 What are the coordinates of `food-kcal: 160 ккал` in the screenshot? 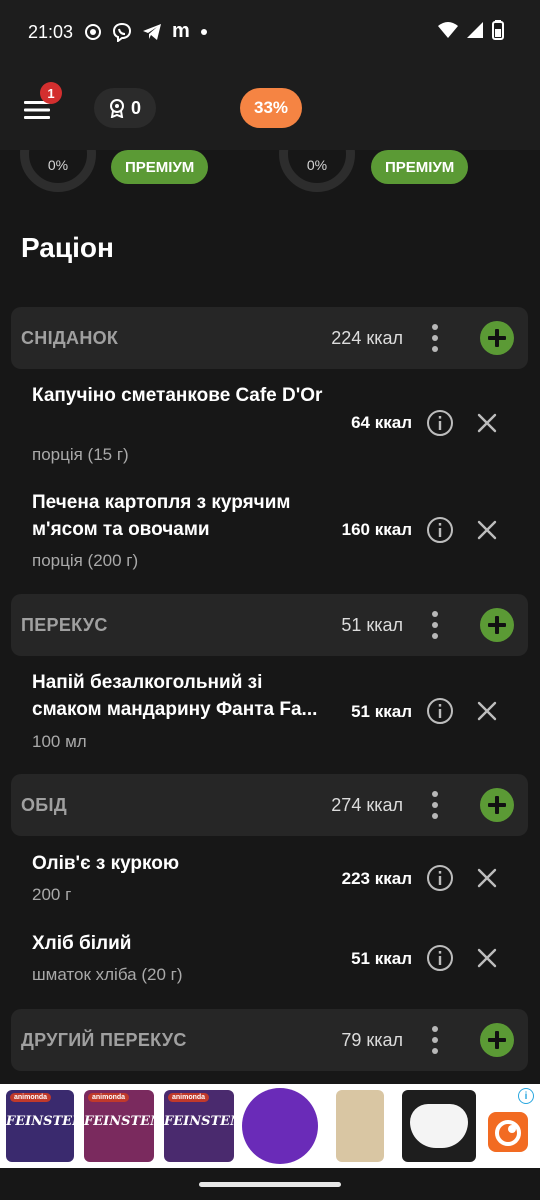 It's located at (376, 529).